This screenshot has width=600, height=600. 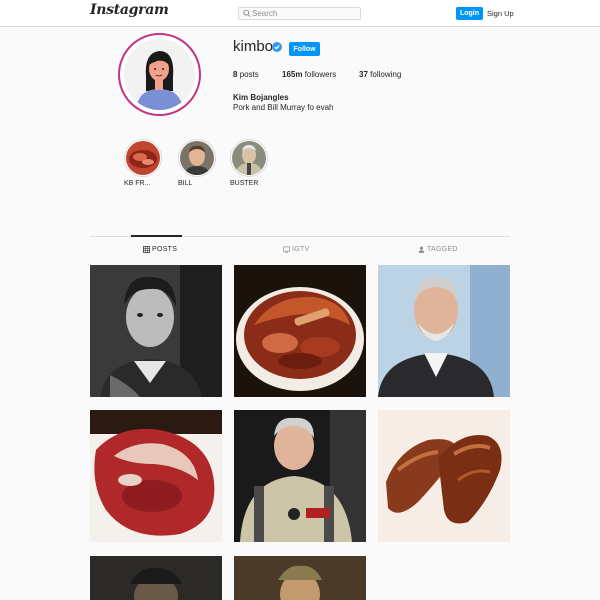 What do you see at coordinates (300, 476) in the screenshot?
I see `post-tile-bill-ghostbuster` at bounding box center [300, 476].